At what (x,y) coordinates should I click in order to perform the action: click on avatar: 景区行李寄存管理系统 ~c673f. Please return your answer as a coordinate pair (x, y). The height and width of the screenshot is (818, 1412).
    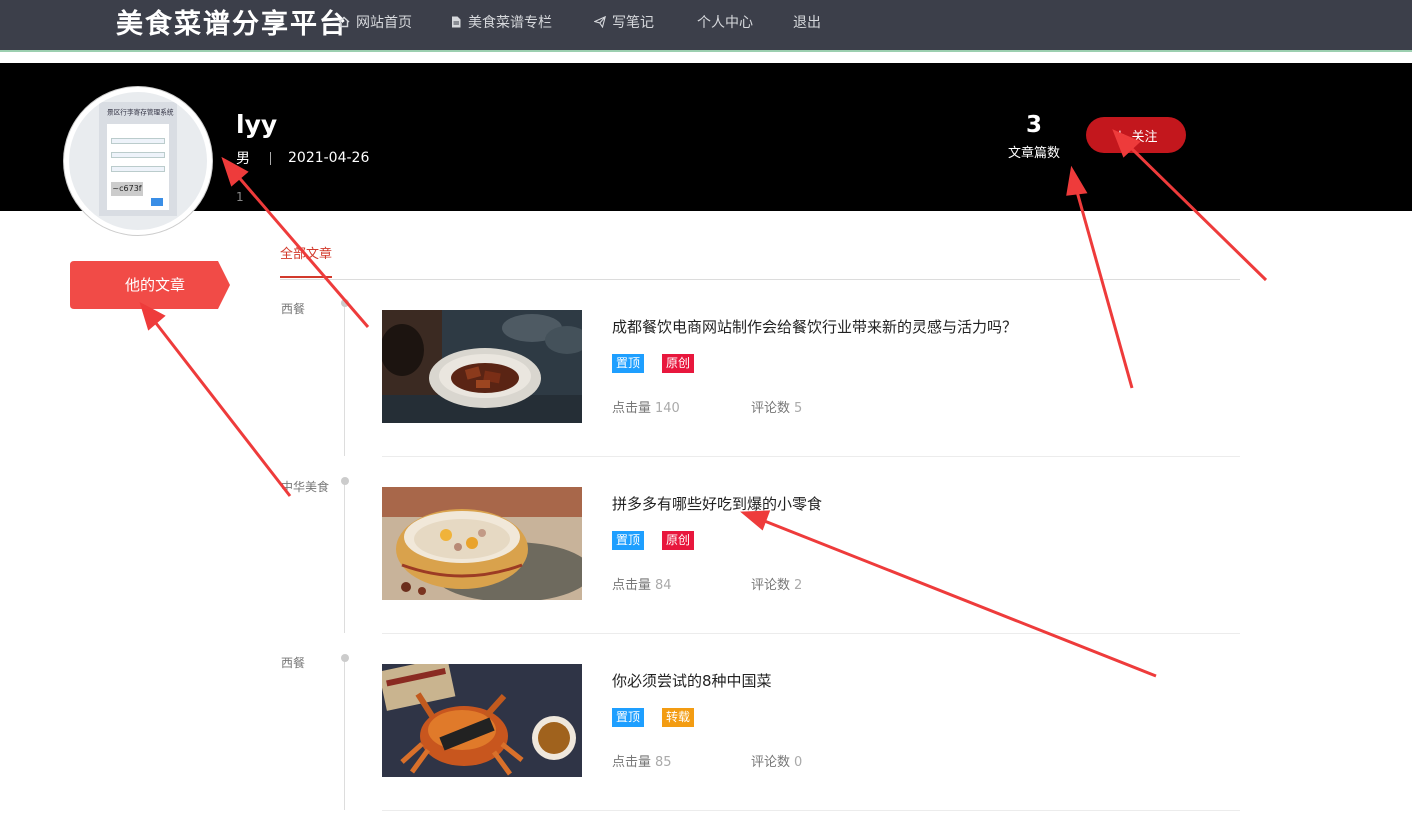
    Looking at the image, I should click on (138, 161).